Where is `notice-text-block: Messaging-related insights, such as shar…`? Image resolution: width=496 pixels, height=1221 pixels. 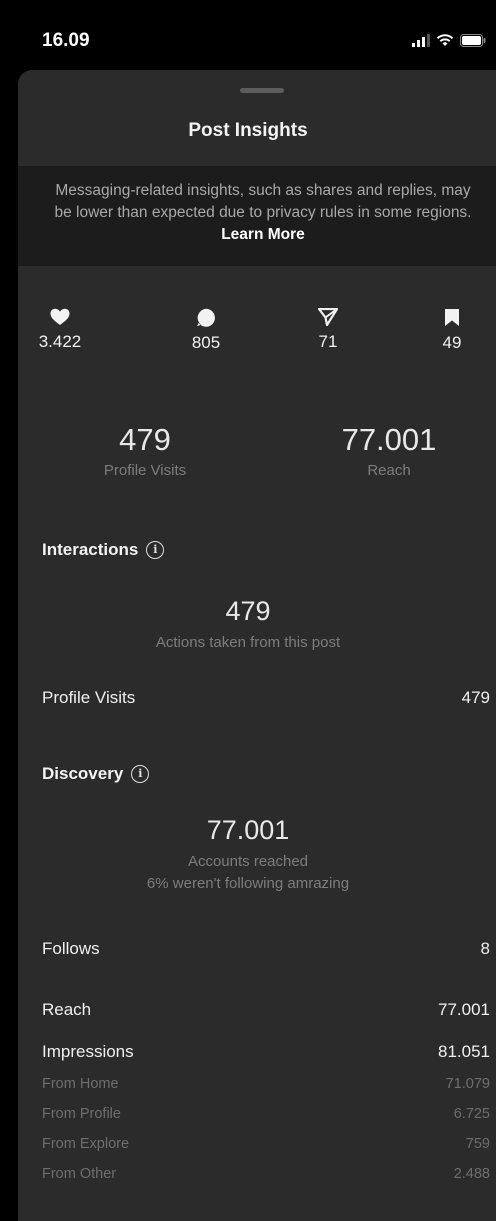
notice-text-block: Messaging-related insights, such as shar… is located at coordinates (263, 213).